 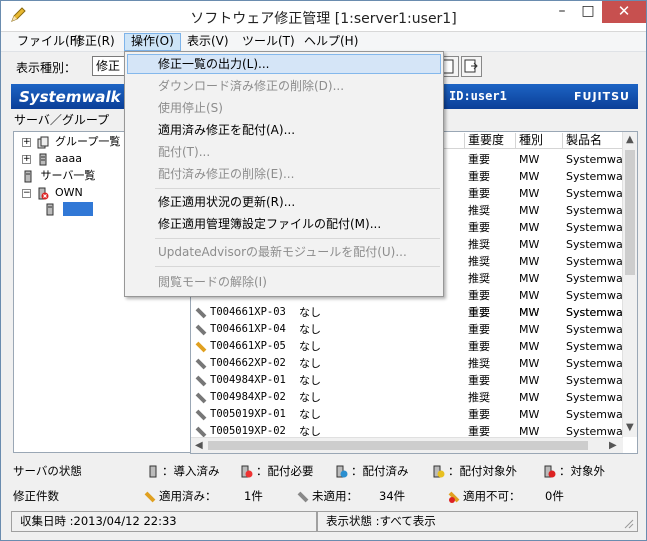 I want to click on distributed-icon, so click(x=342, y=471).